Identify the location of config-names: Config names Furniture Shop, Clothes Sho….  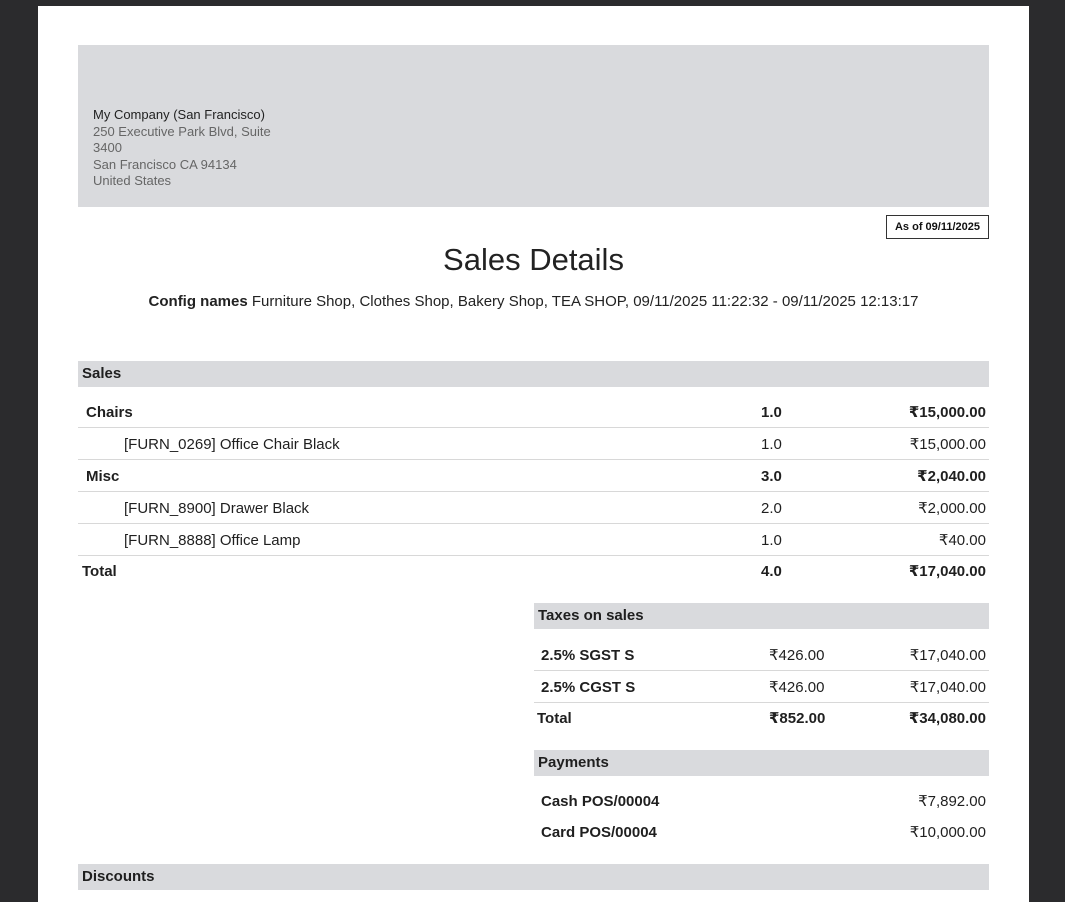
(533, 301).